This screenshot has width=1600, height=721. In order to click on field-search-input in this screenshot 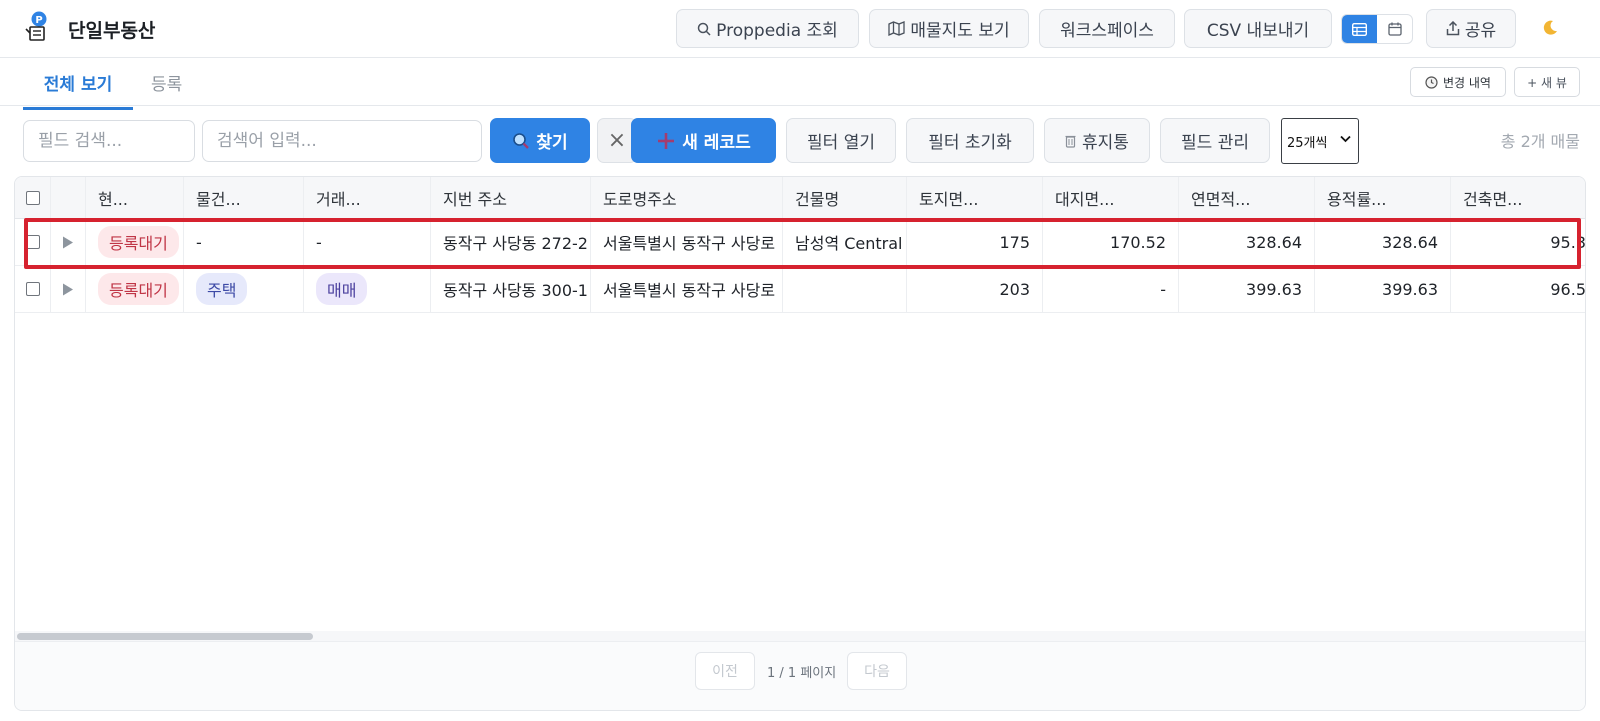, I will do `click(109, 141)`.